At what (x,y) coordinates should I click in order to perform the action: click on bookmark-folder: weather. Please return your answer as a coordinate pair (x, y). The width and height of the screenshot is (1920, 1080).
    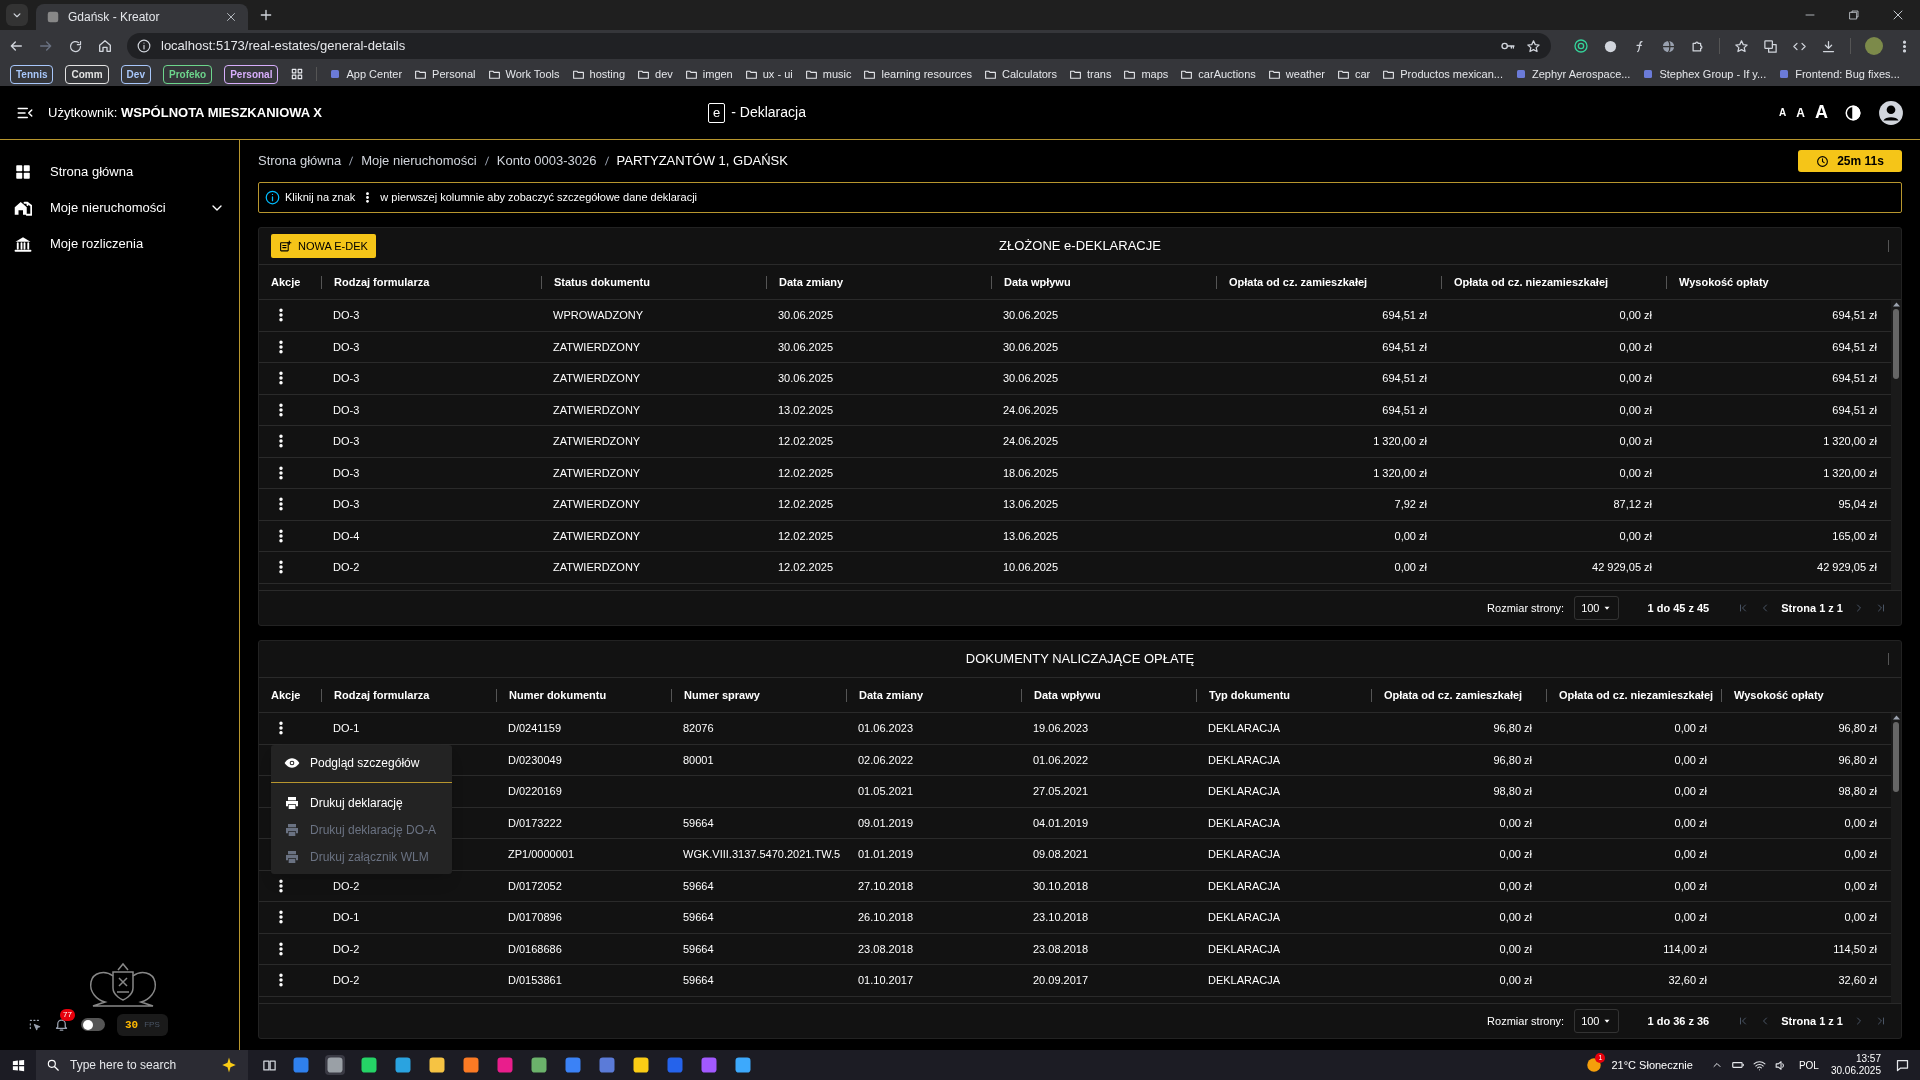
    Looking at the image, I should click on (1305, 74).